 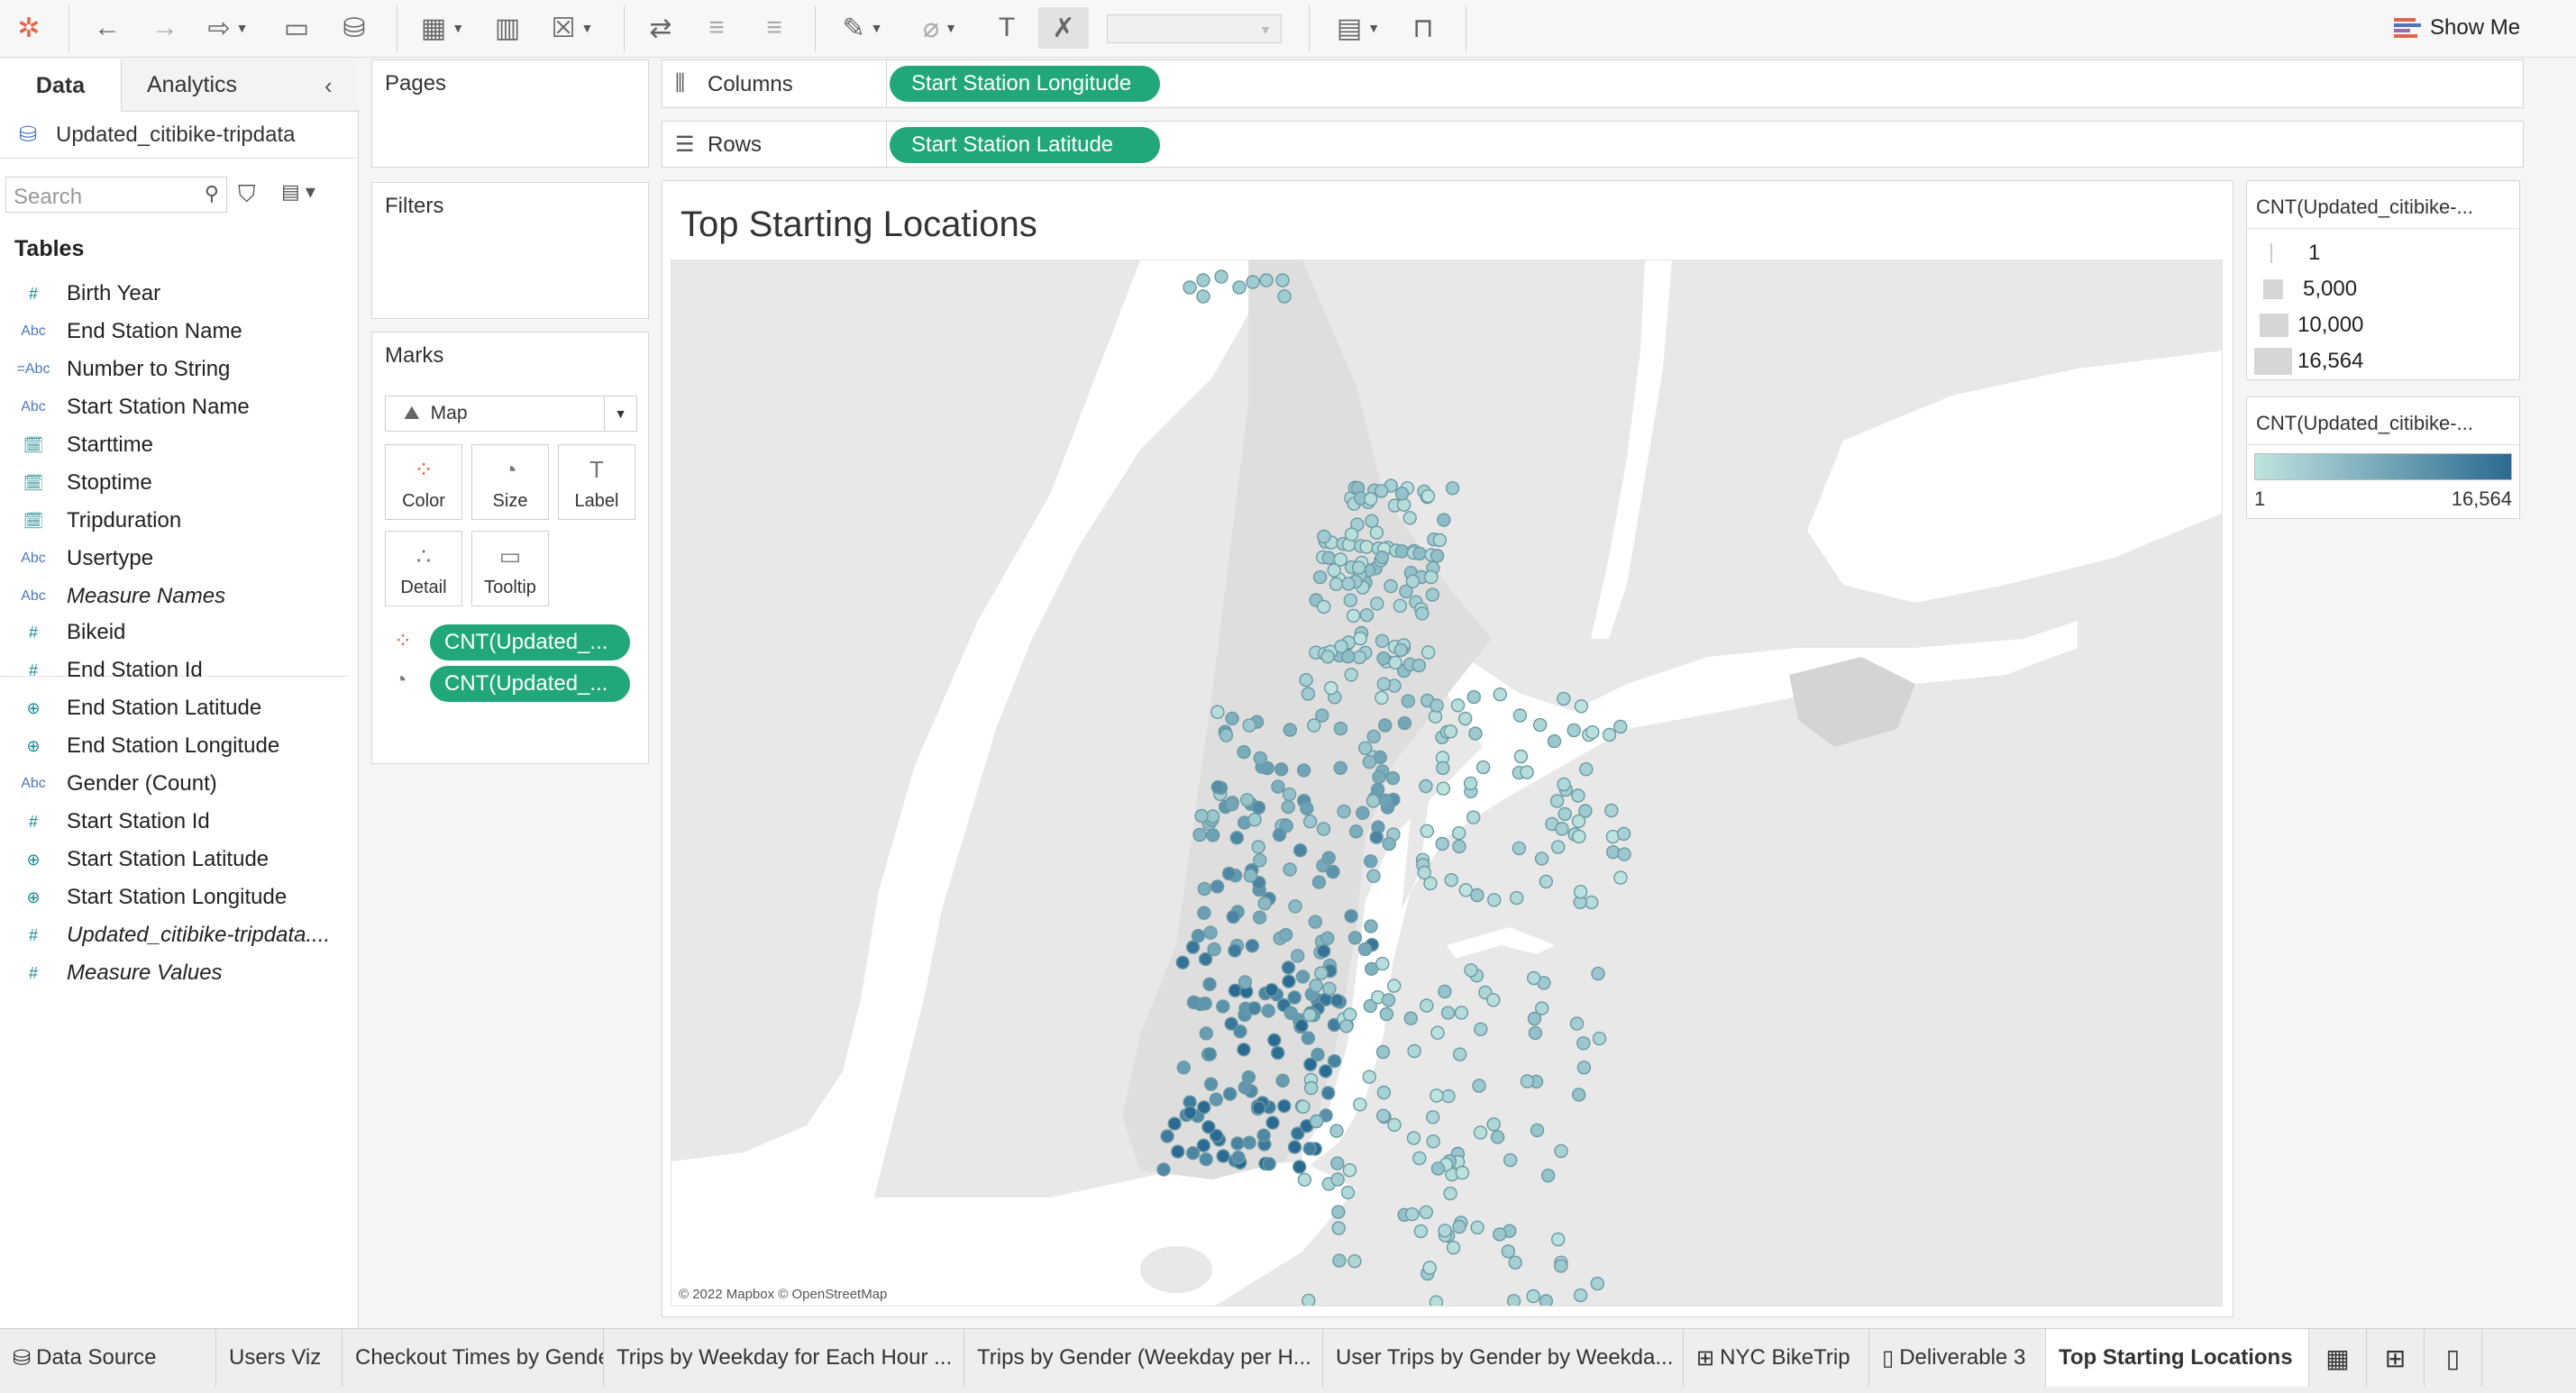 I want to click on detail-button: ∴ Detail, so click(x=423, y=569).